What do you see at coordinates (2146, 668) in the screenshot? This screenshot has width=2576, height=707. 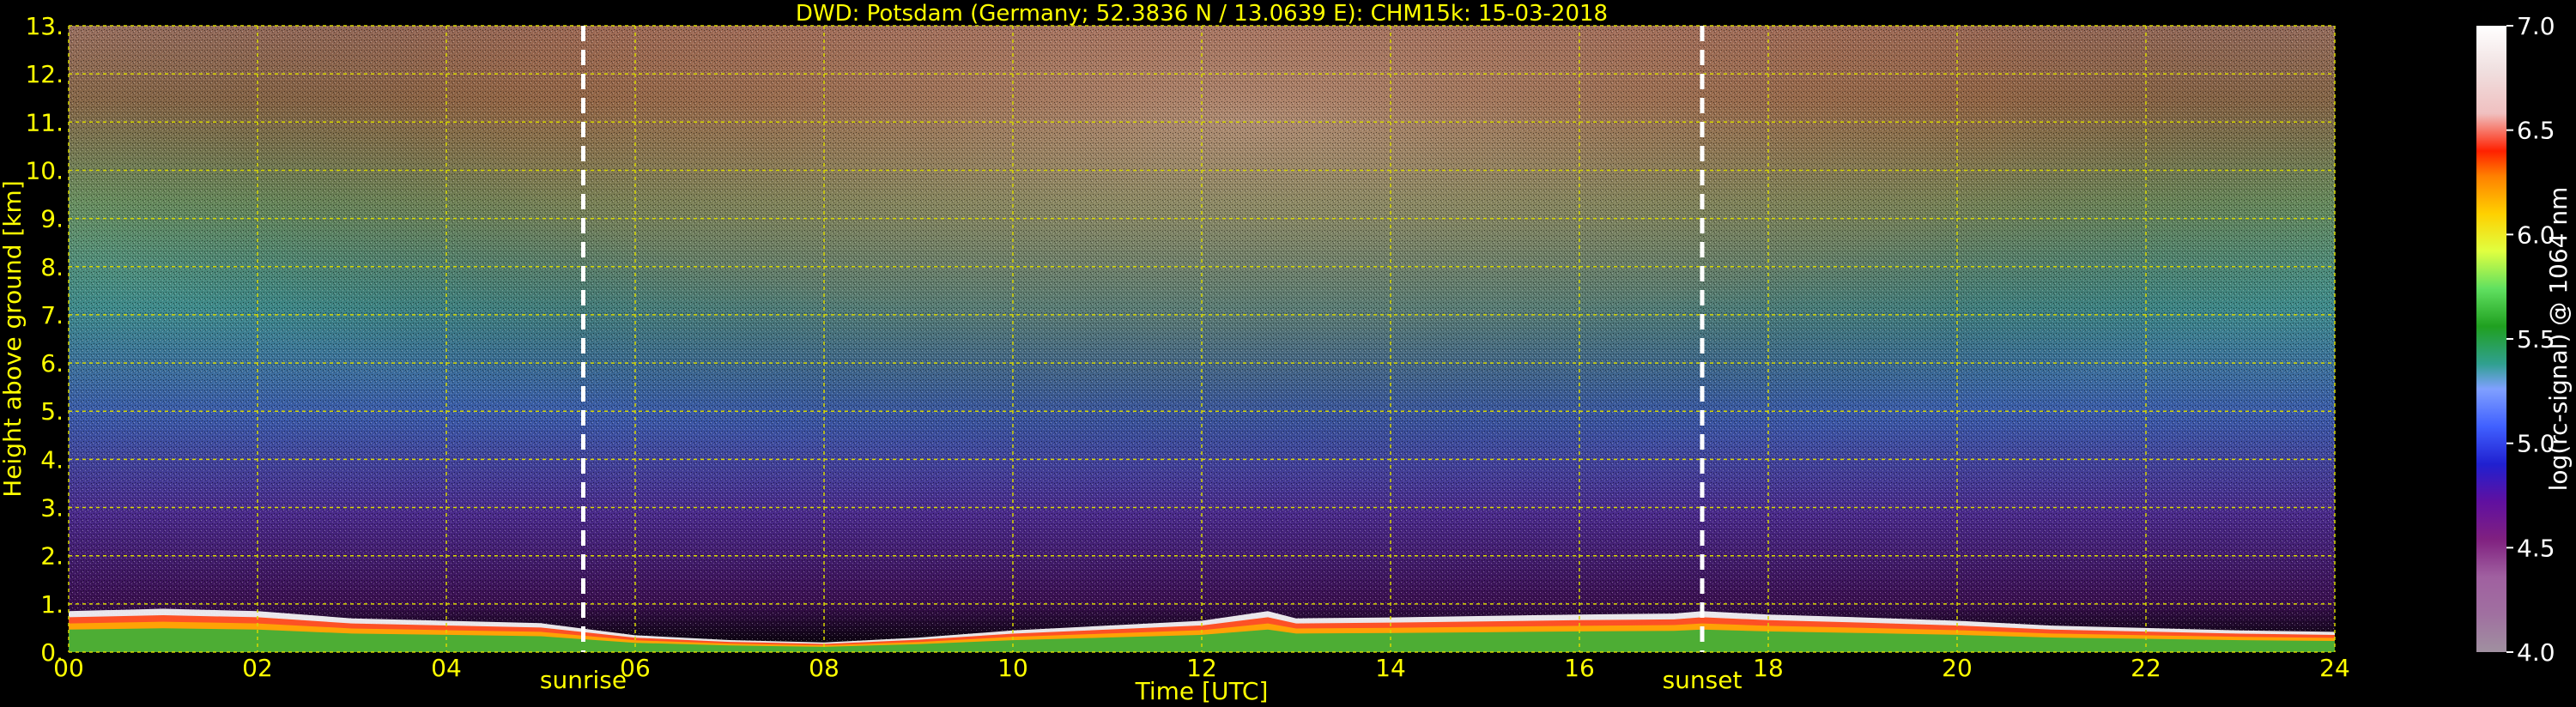 I see `x-tick-label: 22` at bounding box center [2146, 668].